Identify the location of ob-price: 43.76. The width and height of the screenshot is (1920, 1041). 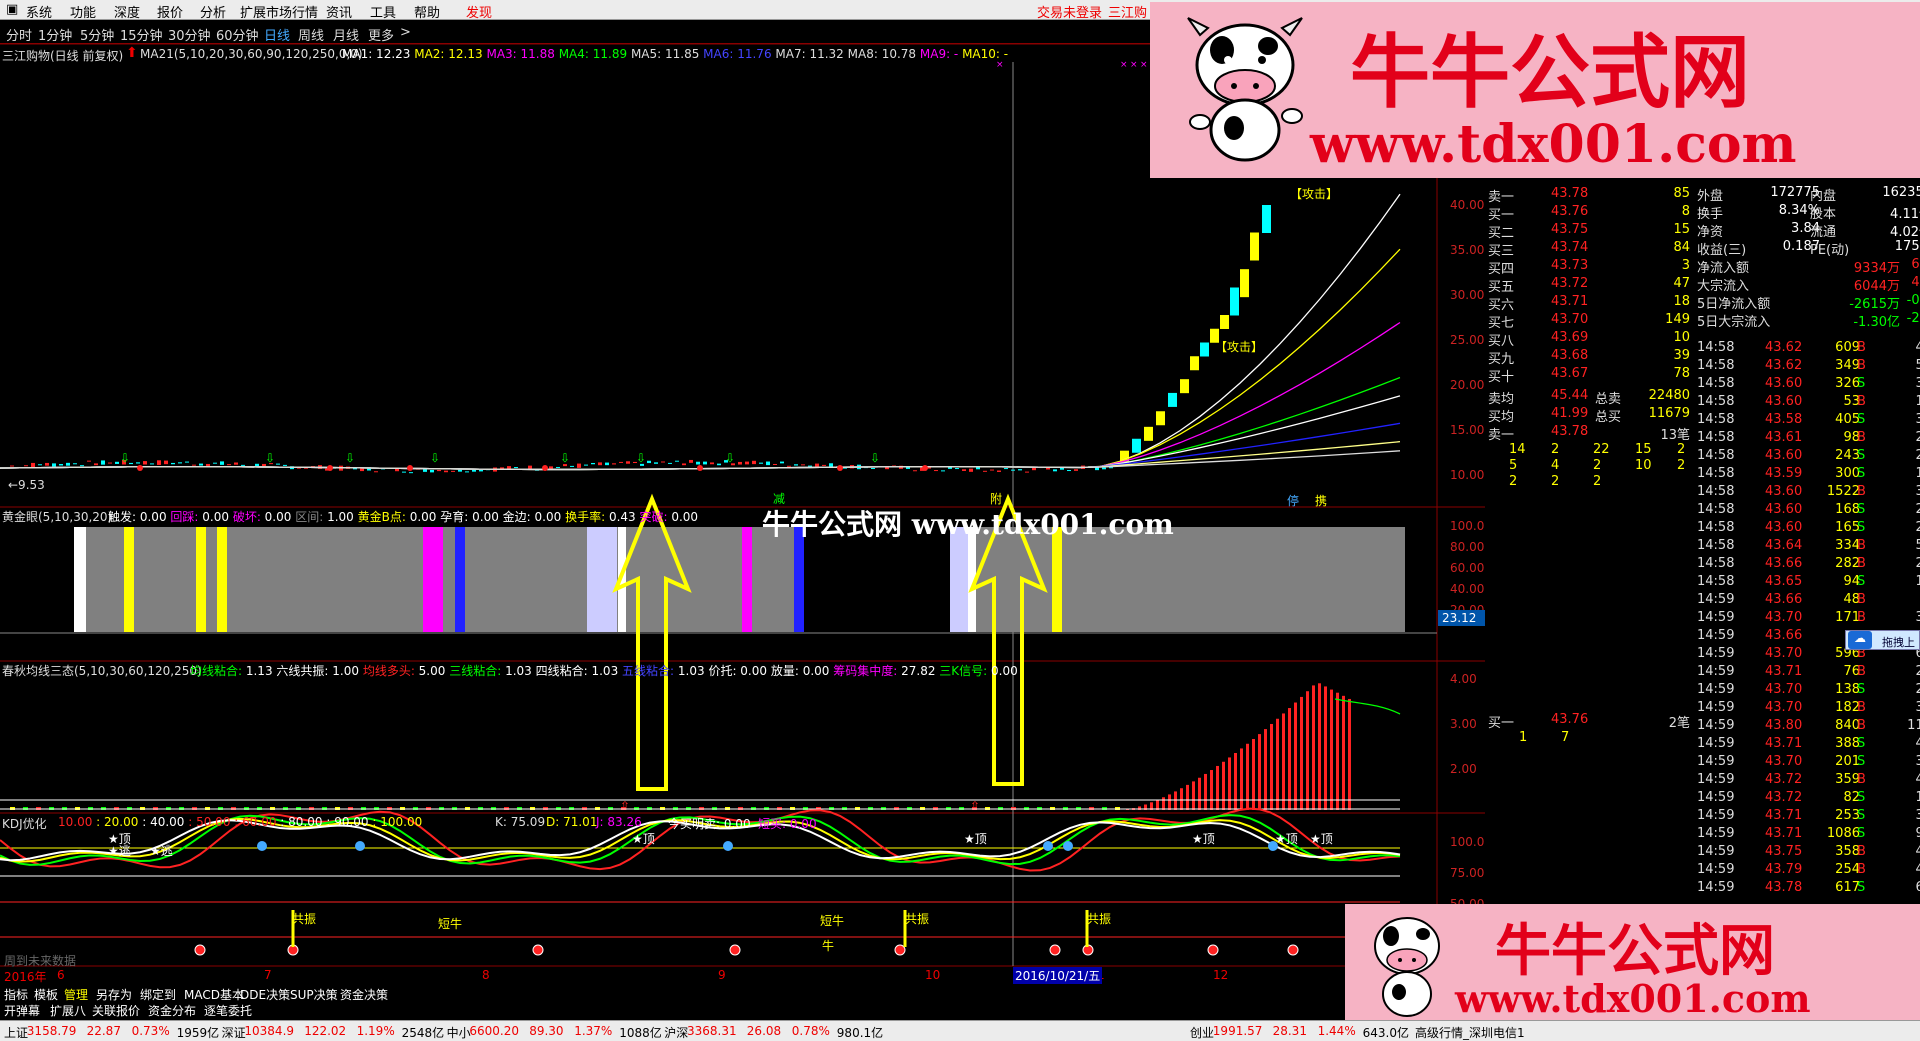
(1570, 719).